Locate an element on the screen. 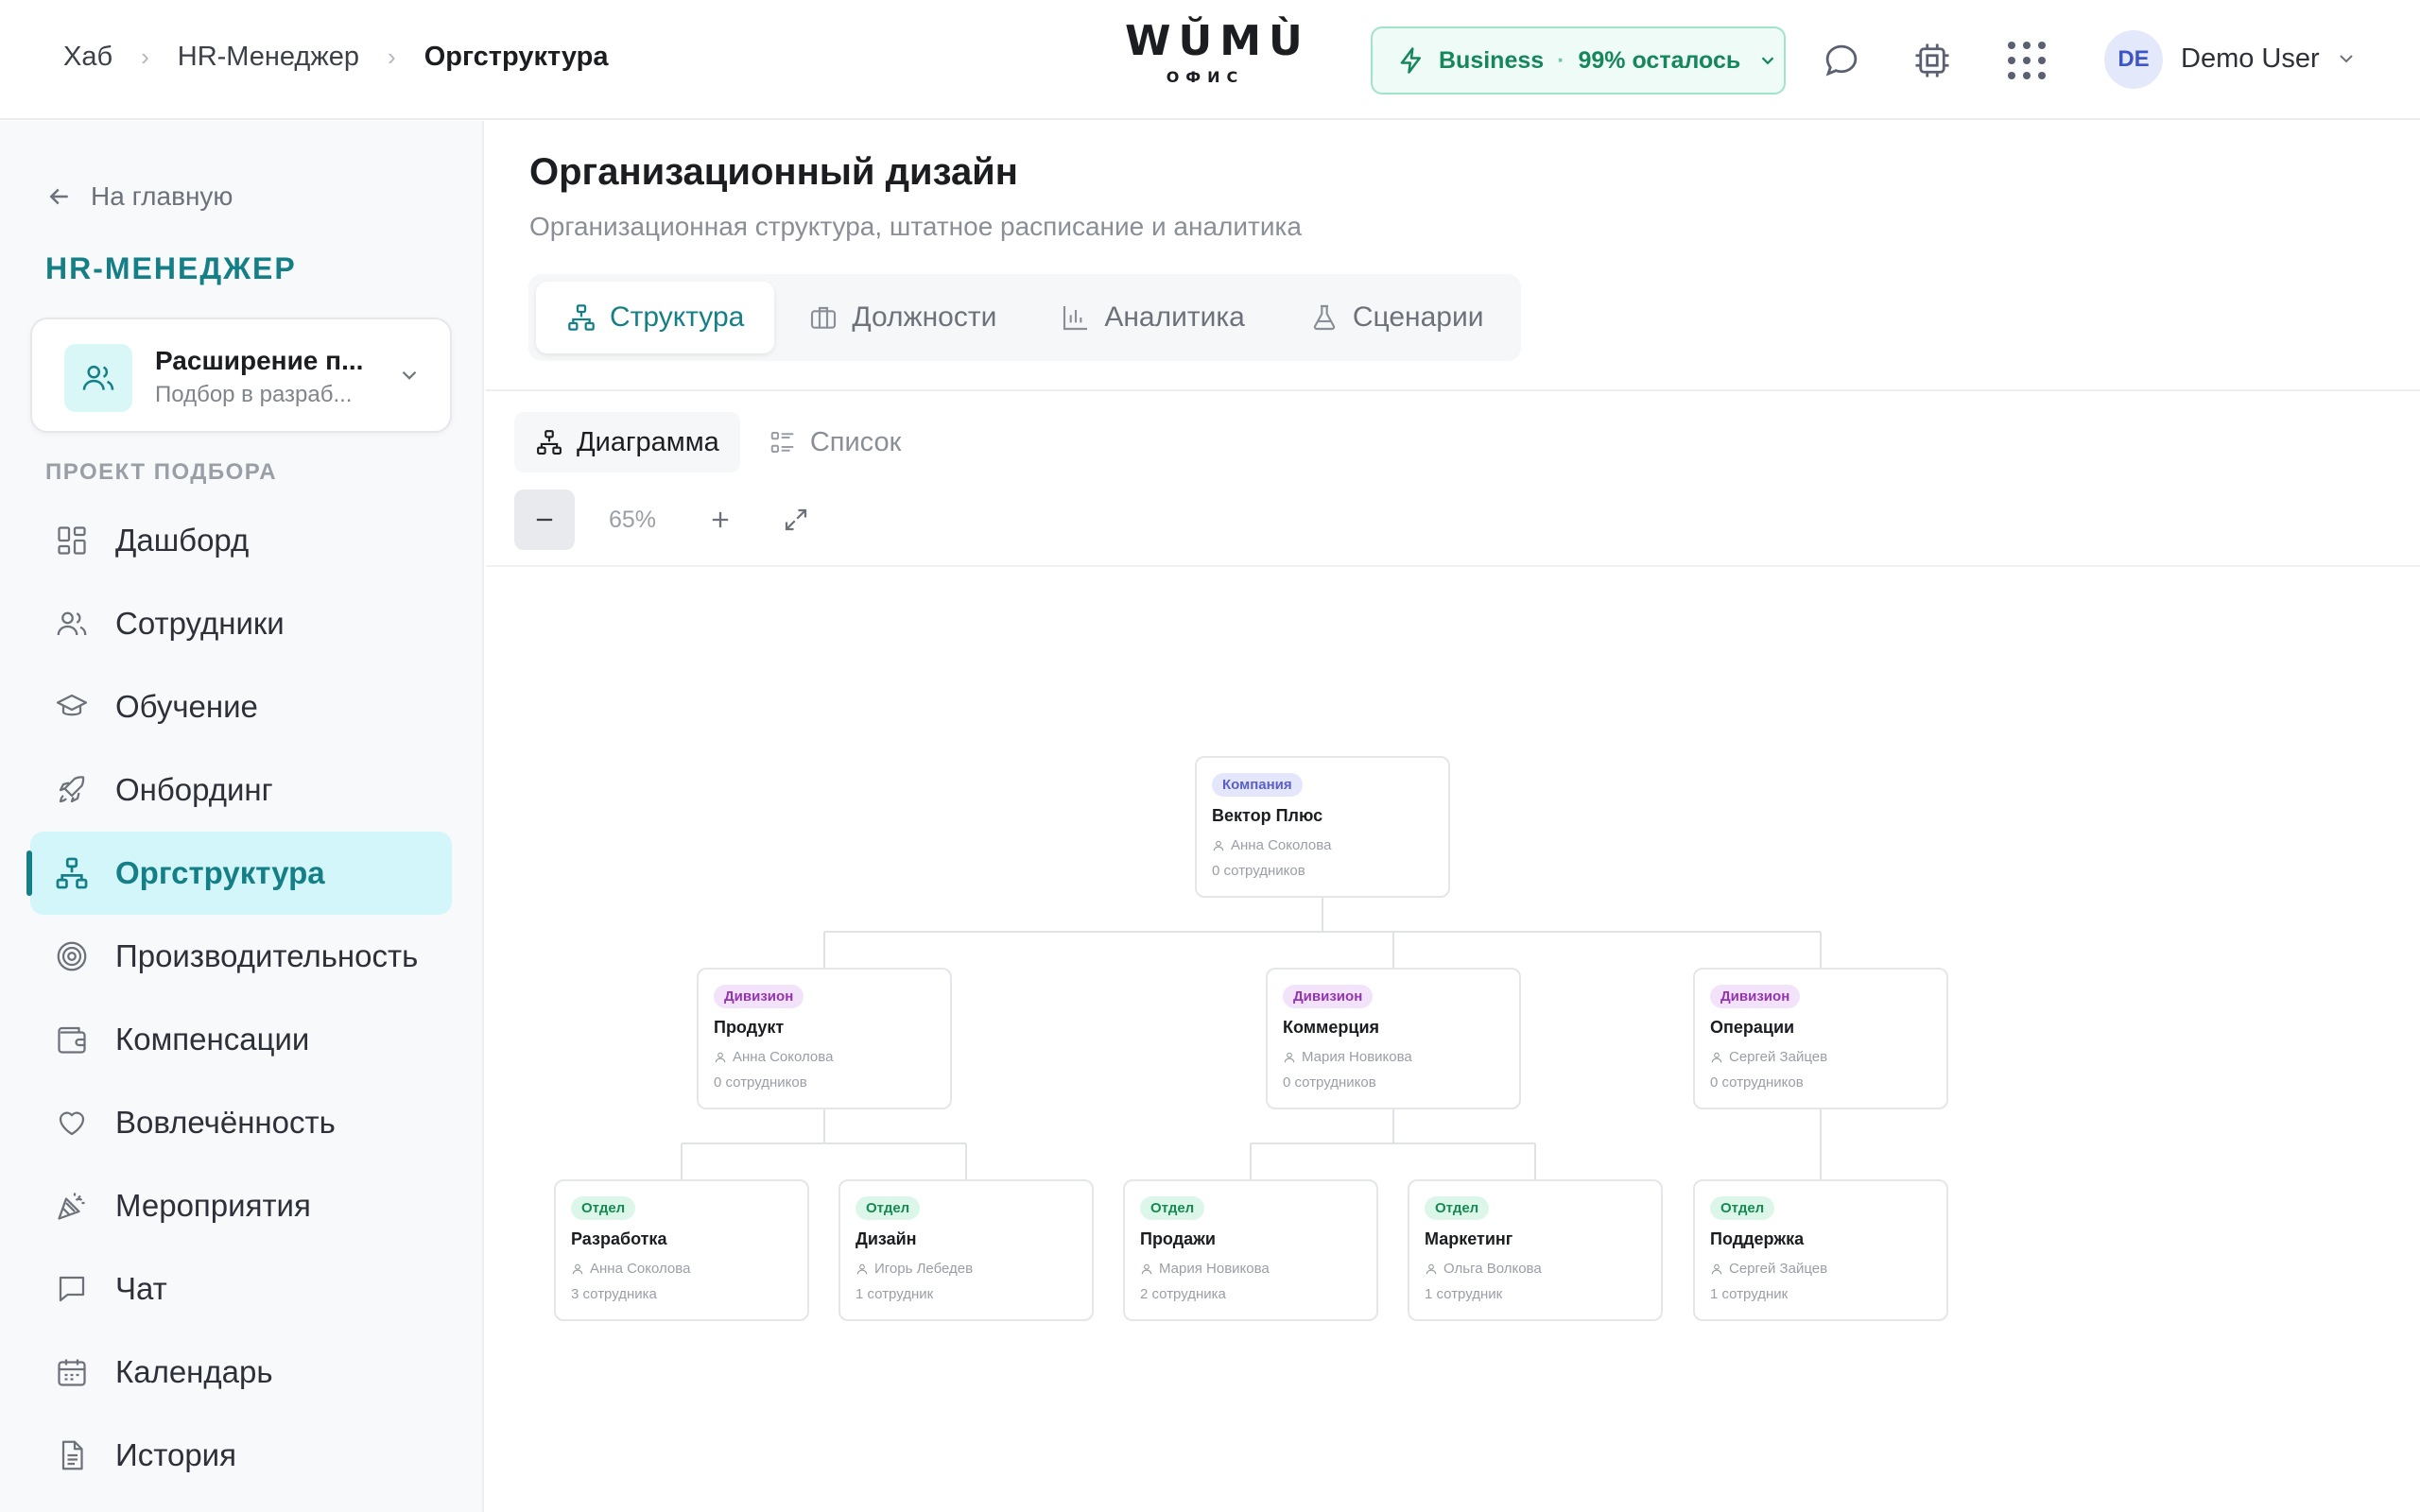 The image size is (2420, 1512). org-node-department: Отдел Дизайн Игорь Лебедев 1 сотрудник is located at coordinates (966, 1250).